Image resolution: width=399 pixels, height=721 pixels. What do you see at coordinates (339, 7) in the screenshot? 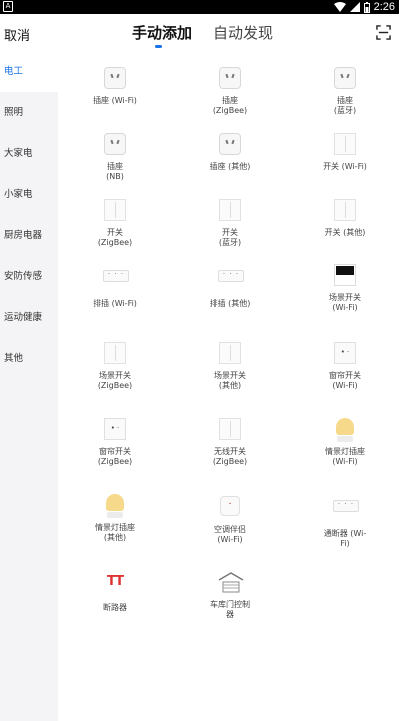
I see `wifi-icon` at bounding box center [339, 7].